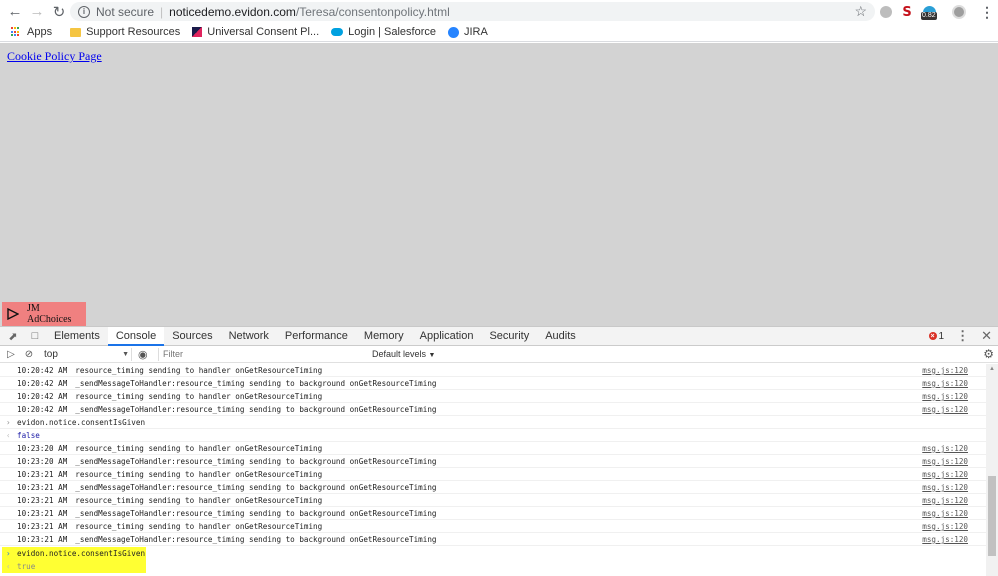 Image resolution: width=998 pixels, height=576 pixels. What do you see at coordinates (87, 354) in the screenshot?
I see `context-select: top ▼` at bounding box center [87, 354].